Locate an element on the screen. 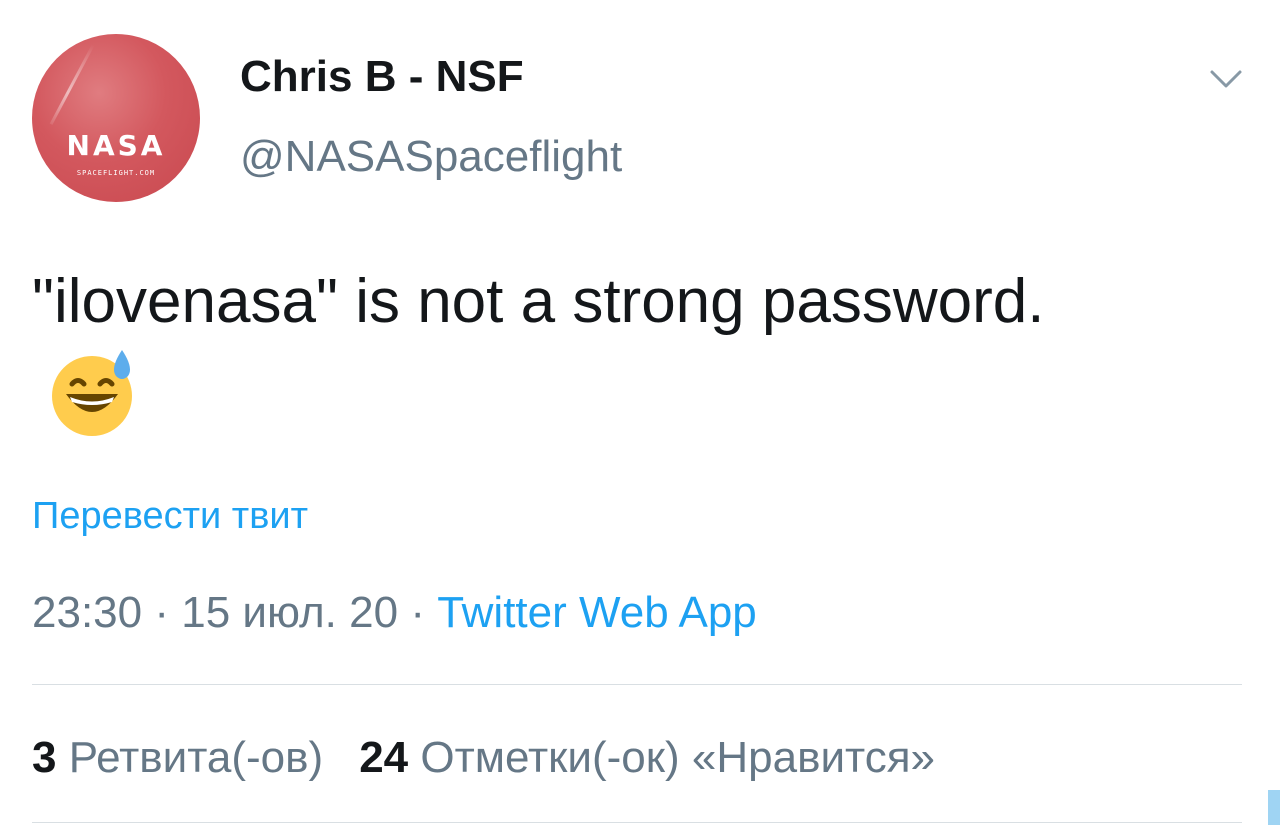 The height and width of the screenshot is (825, 1280). tweet-date: 15 июл. 20 is located at coordinates (290, 612).